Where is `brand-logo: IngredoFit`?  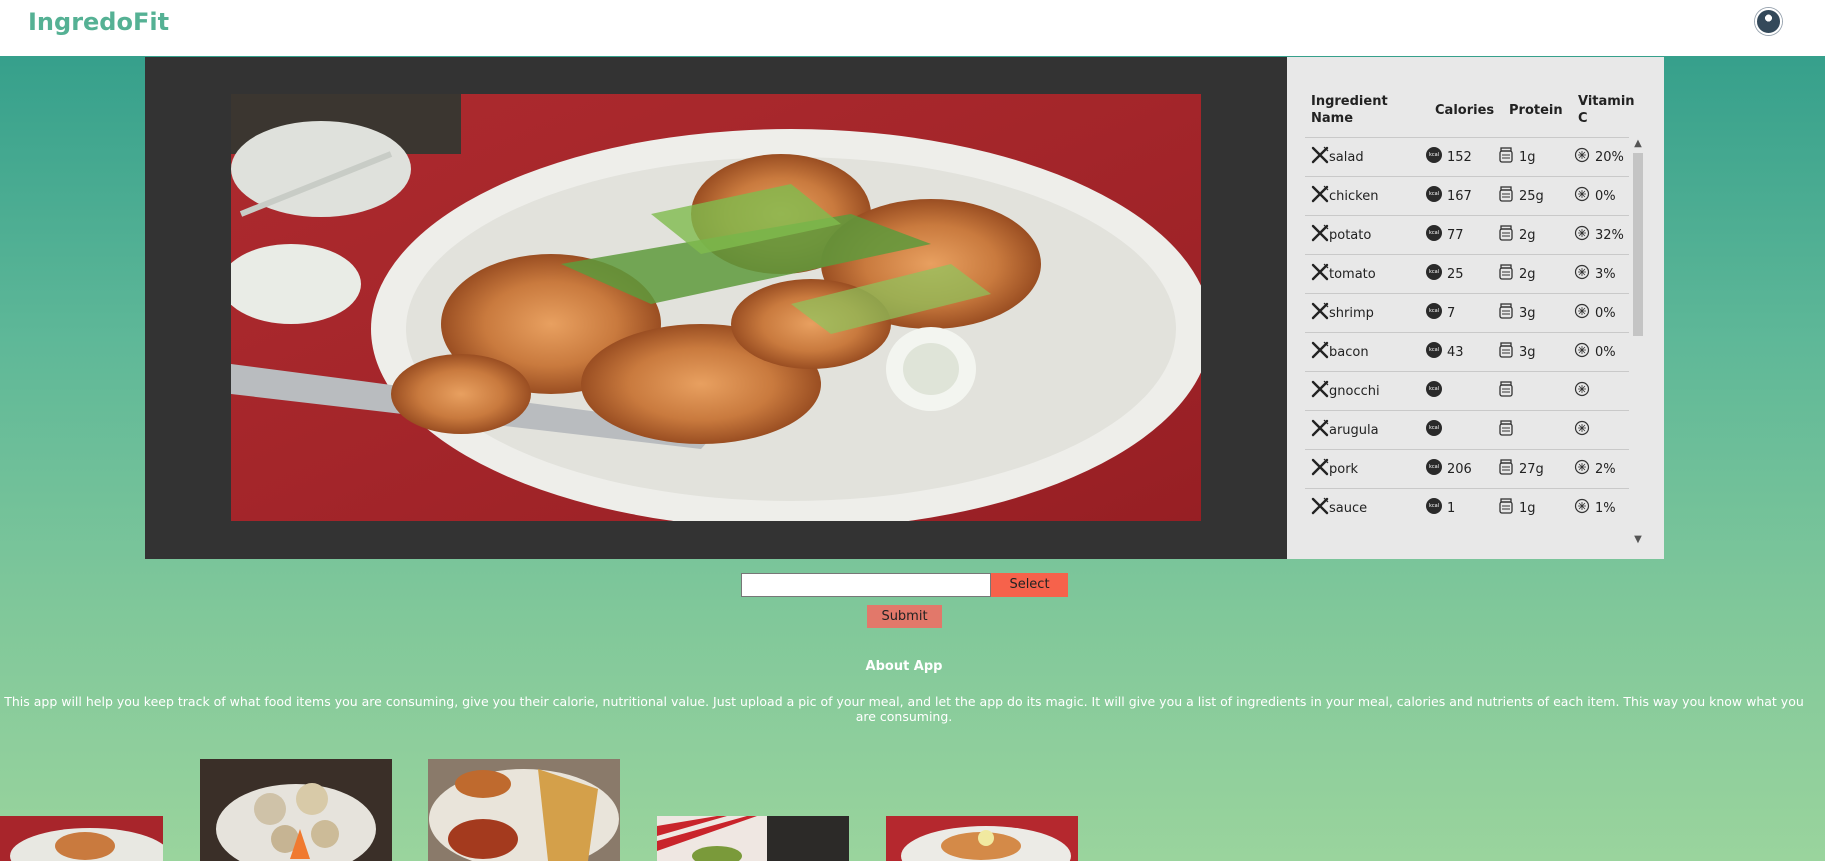 brand-logo: IngredoFit is located at coordinates (98, 22).